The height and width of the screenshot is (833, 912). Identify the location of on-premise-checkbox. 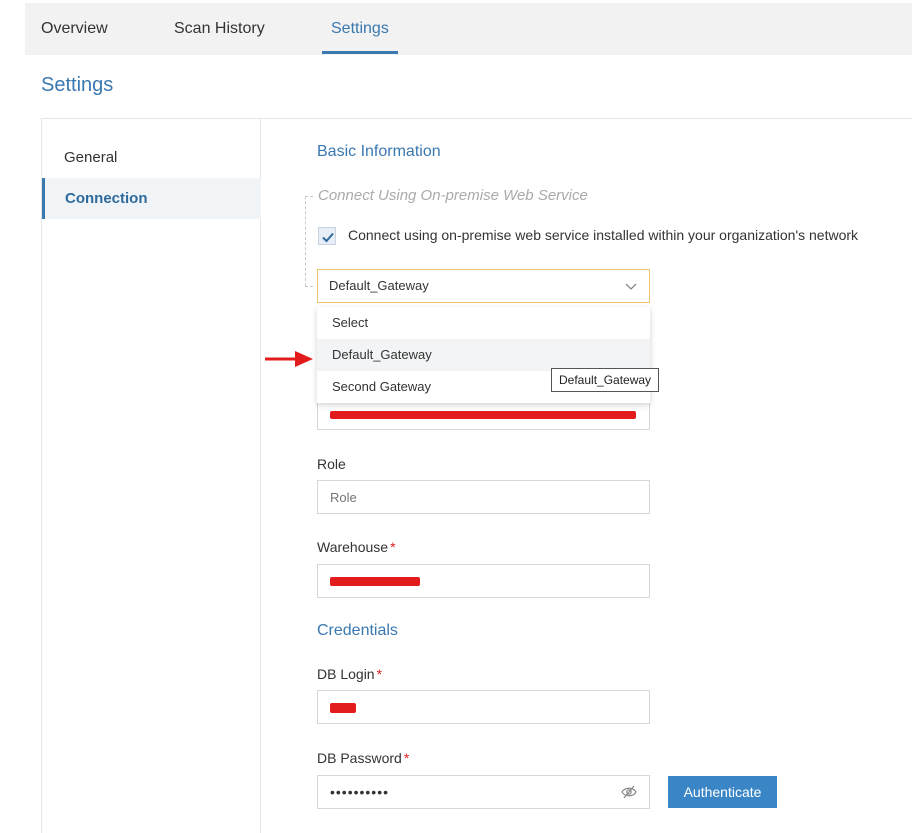
(327, 236).